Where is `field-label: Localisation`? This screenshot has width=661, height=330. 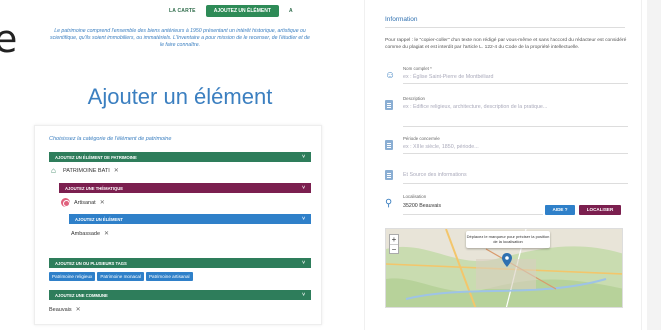 field-label: Localisation is located at coordinates (415, 196).